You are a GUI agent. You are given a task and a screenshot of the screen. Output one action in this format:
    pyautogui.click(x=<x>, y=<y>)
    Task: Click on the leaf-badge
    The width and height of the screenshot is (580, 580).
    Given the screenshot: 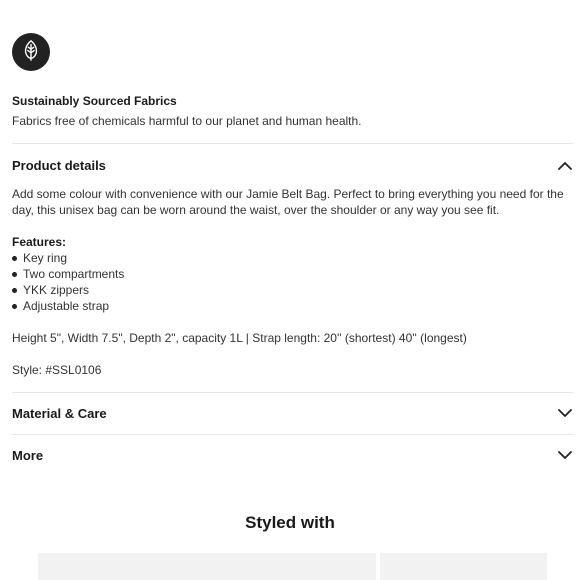 What is the action you would take?
    pyautogui.click(x=31, y=52)
    